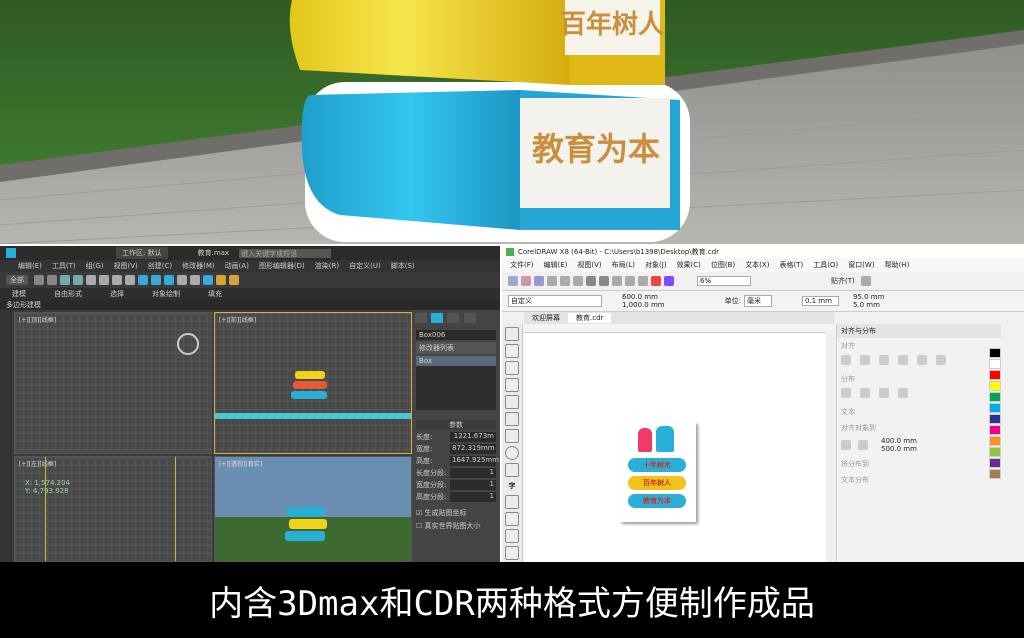  What do you see at coordinates (19, 294) in the screenshot?
I see `ribbon-tab: 建模` at bounding box center [19, 294].